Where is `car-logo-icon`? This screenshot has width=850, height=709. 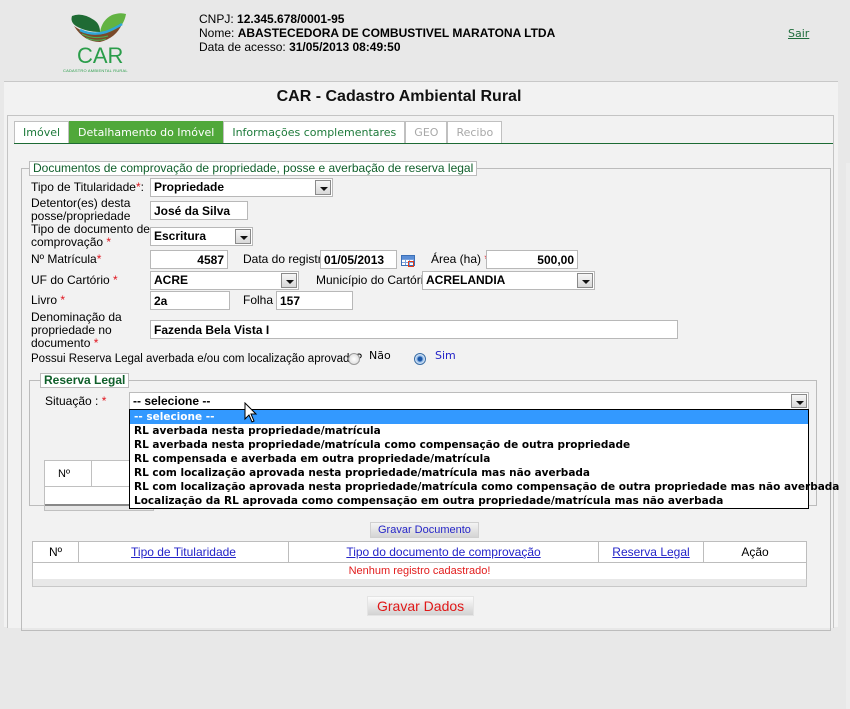 car-logo-icon is located at coordinates (98, 27).